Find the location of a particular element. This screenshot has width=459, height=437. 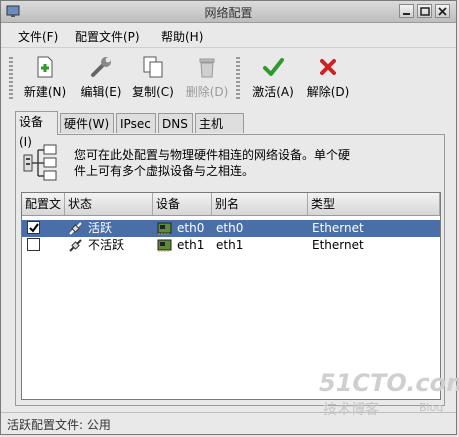

close-icon is located at coordinates (442, 11).